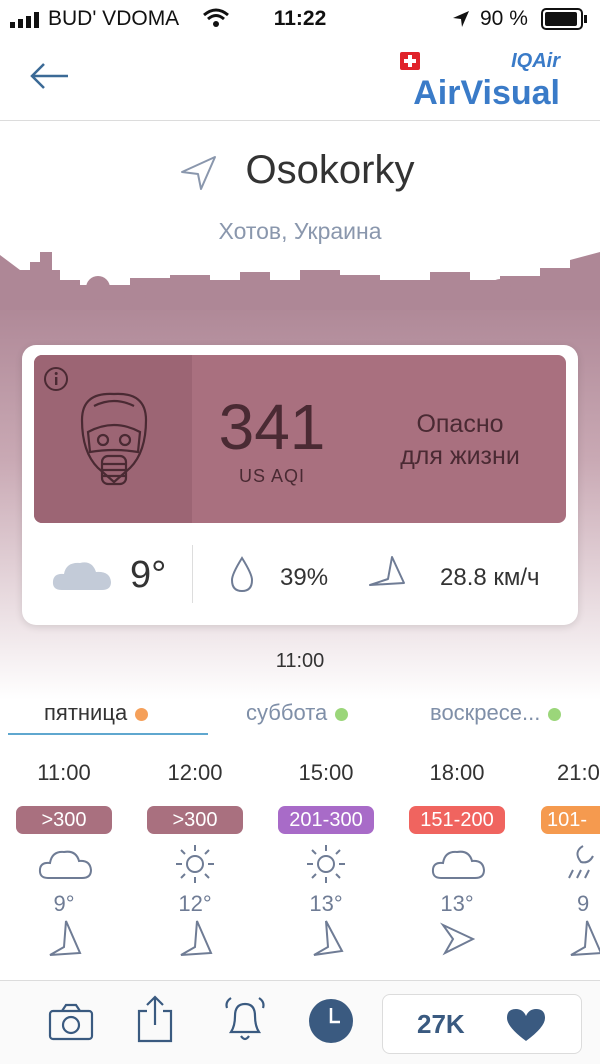  Describe the element at coordinates (535, 61) in the screenshot. I see `brand-iqair: IQAir` at that location.